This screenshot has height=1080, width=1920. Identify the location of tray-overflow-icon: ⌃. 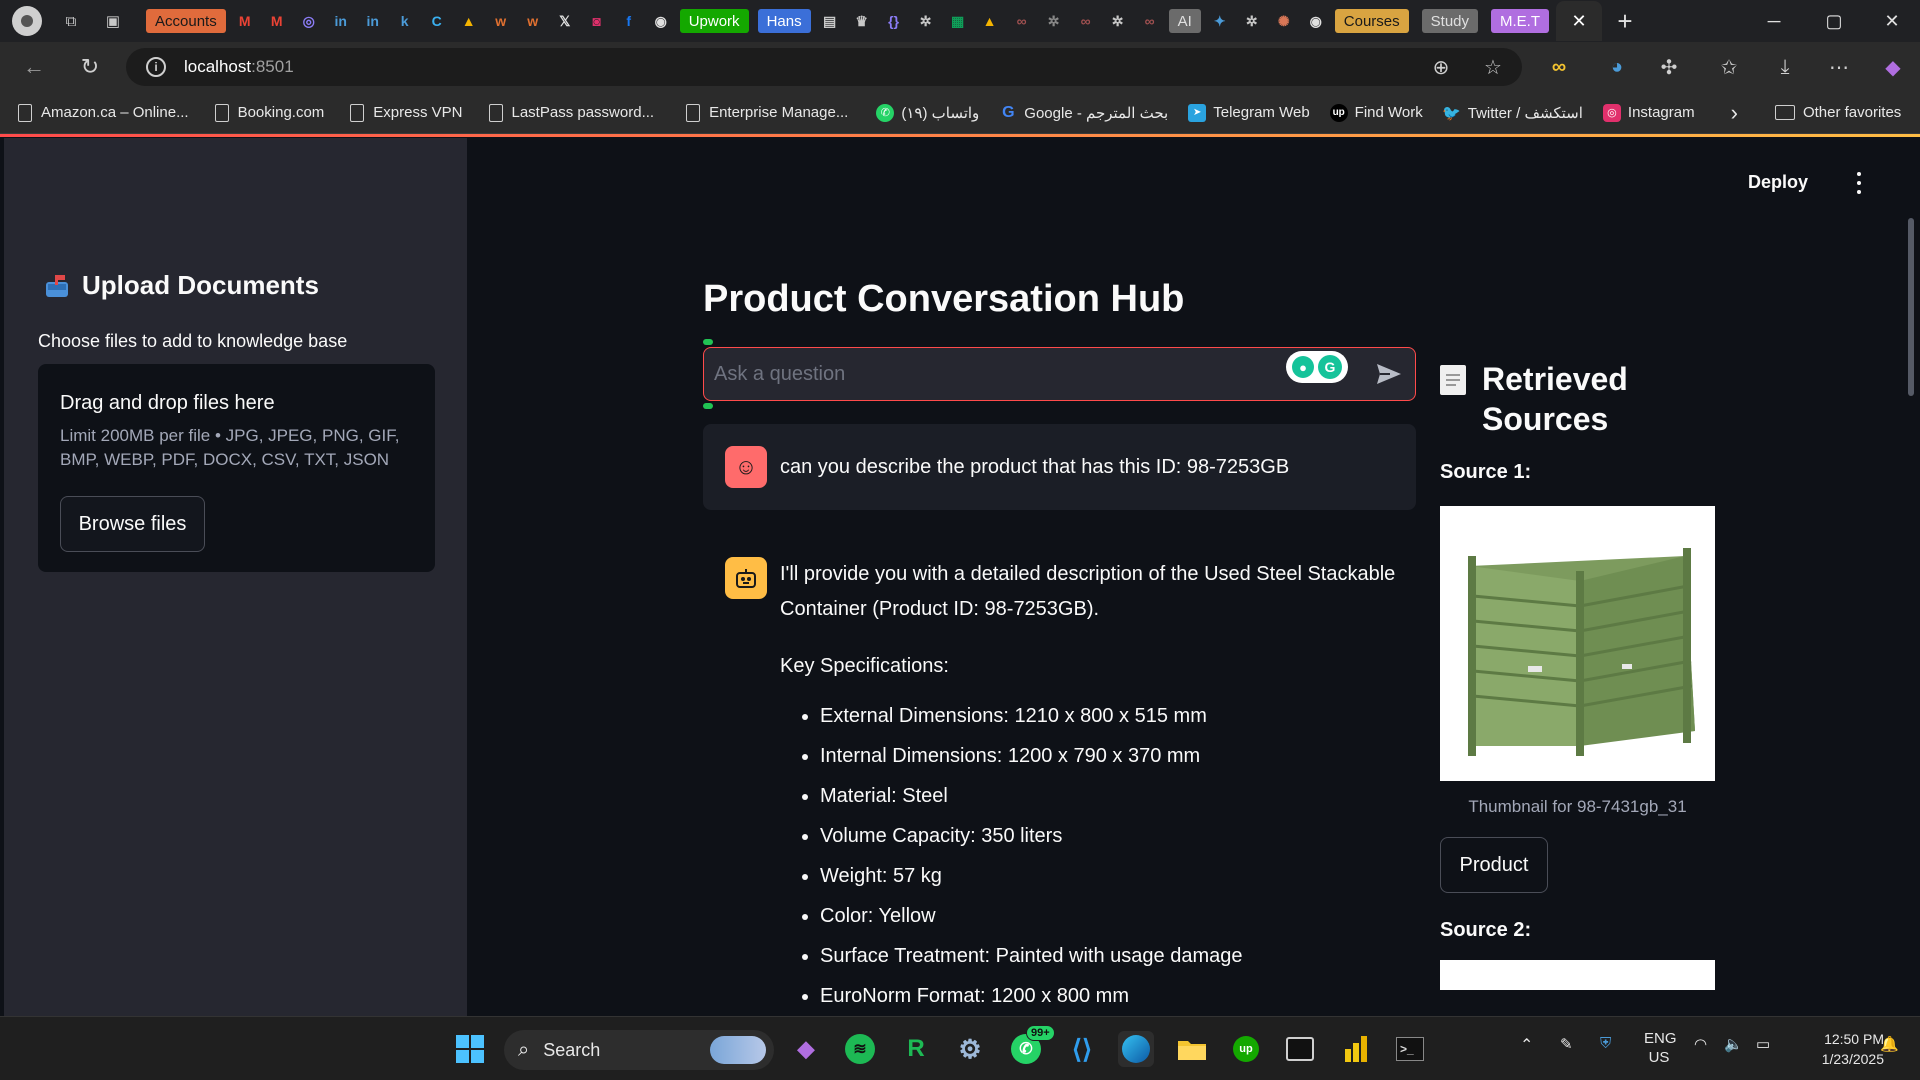
(1526, 1045).